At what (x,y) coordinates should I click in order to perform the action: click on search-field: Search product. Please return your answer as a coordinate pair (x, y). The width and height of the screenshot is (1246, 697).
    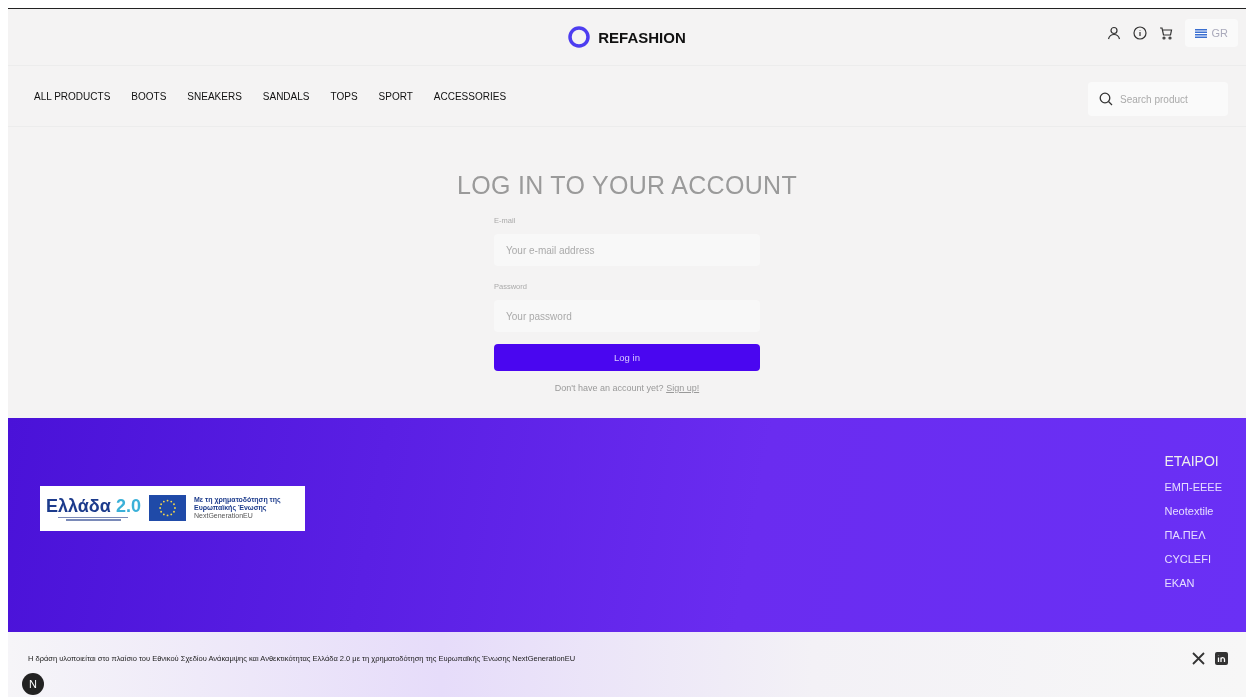
    Looking at the image, I should click on (1158, 99).